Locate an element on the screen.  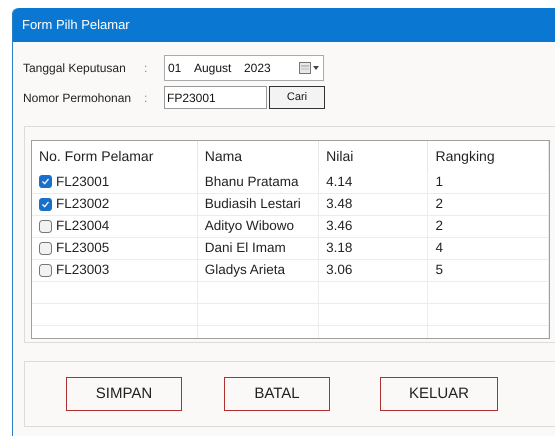
table-cell-text: FL23004 is located at coordinates (83, 225).